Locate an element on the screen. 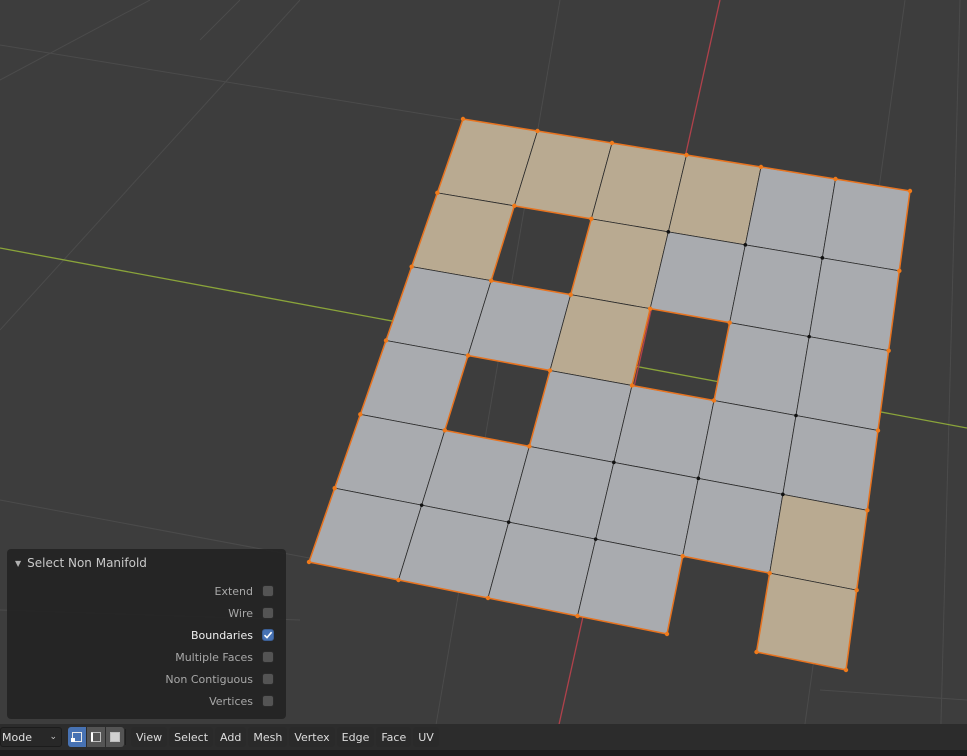 The image size is (967, 756). option-boundaries: Boundaries is located at coordinates (232, 635).